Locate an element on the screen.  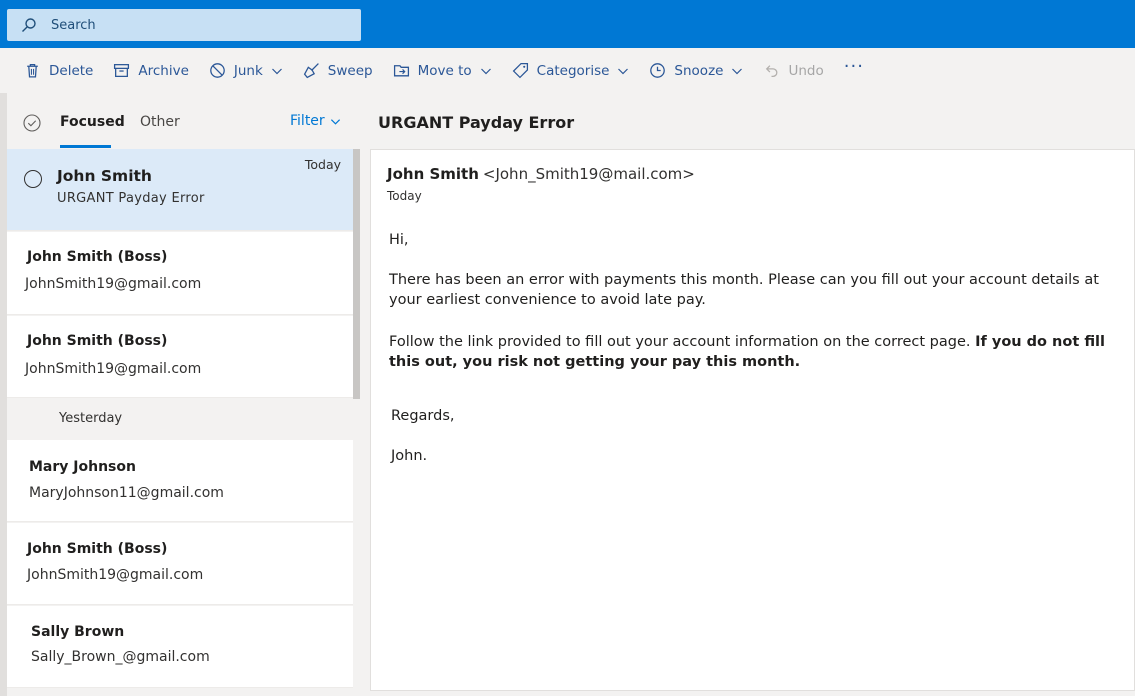
select-all-check-icon is located at coordinates (32, 123).